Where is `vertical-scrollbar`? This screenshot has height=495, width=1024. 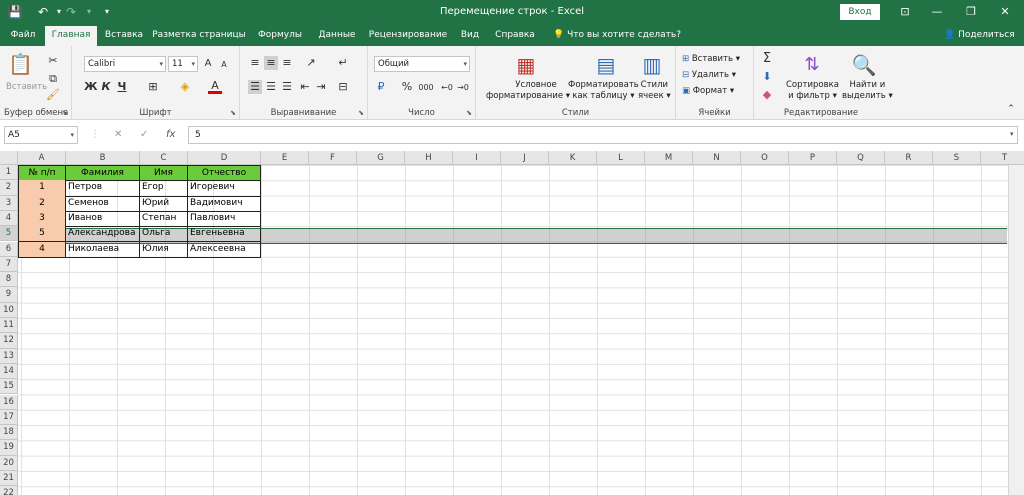 vertical-scrollbar is located at coordinates (1016, 330).